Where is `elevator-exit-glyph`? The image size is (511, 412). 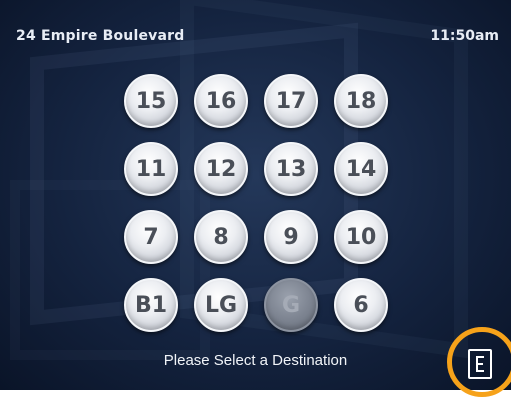
elevator-exit-glyph is located at coordinates (480, 364).